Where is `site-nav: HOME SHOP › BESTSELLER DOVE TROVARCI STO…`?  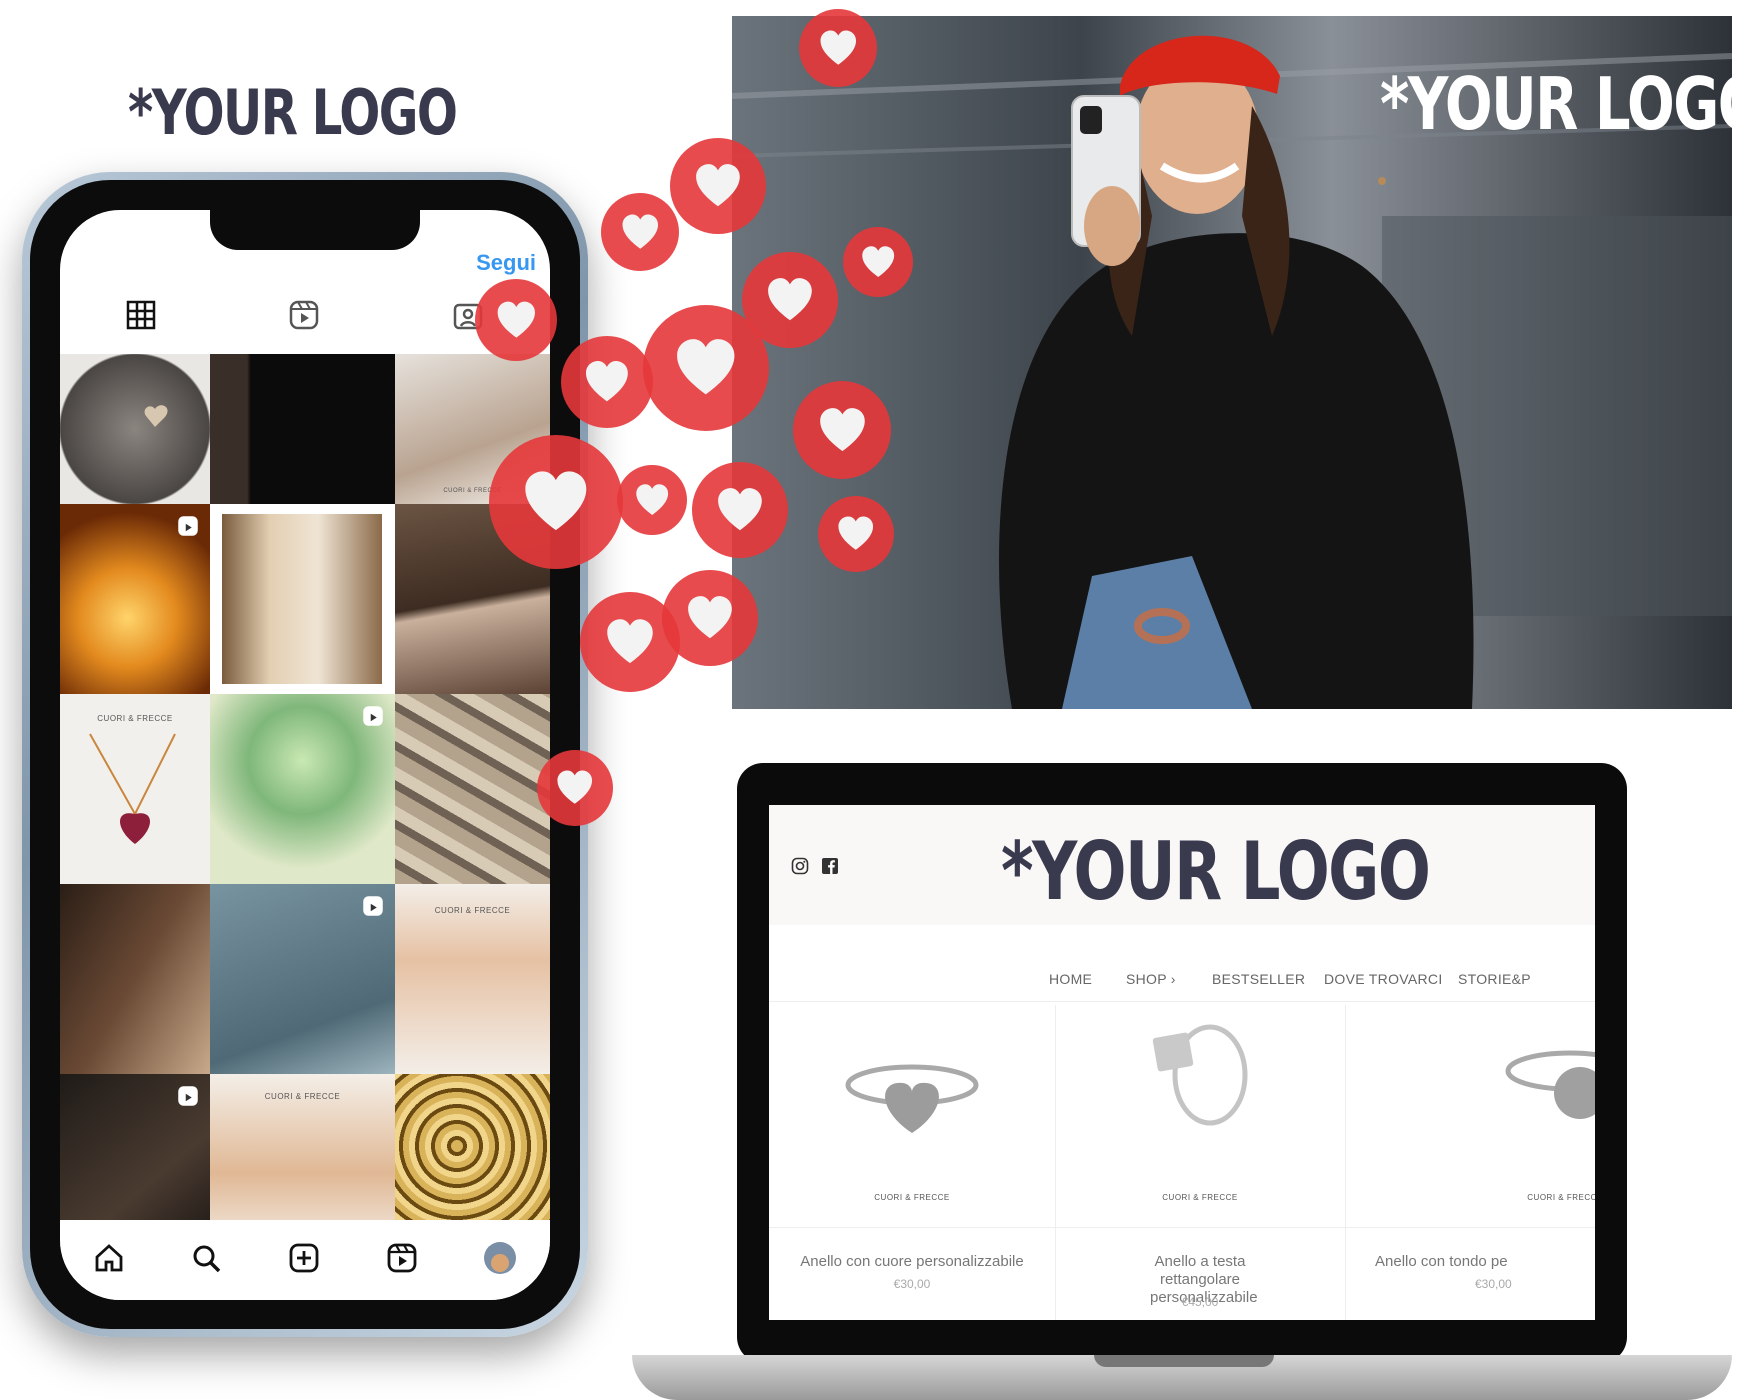 site-nav: HOME SHOP › BESTSELLER DOVE TROVARCI STO… is located at coordinates (1182, 984).